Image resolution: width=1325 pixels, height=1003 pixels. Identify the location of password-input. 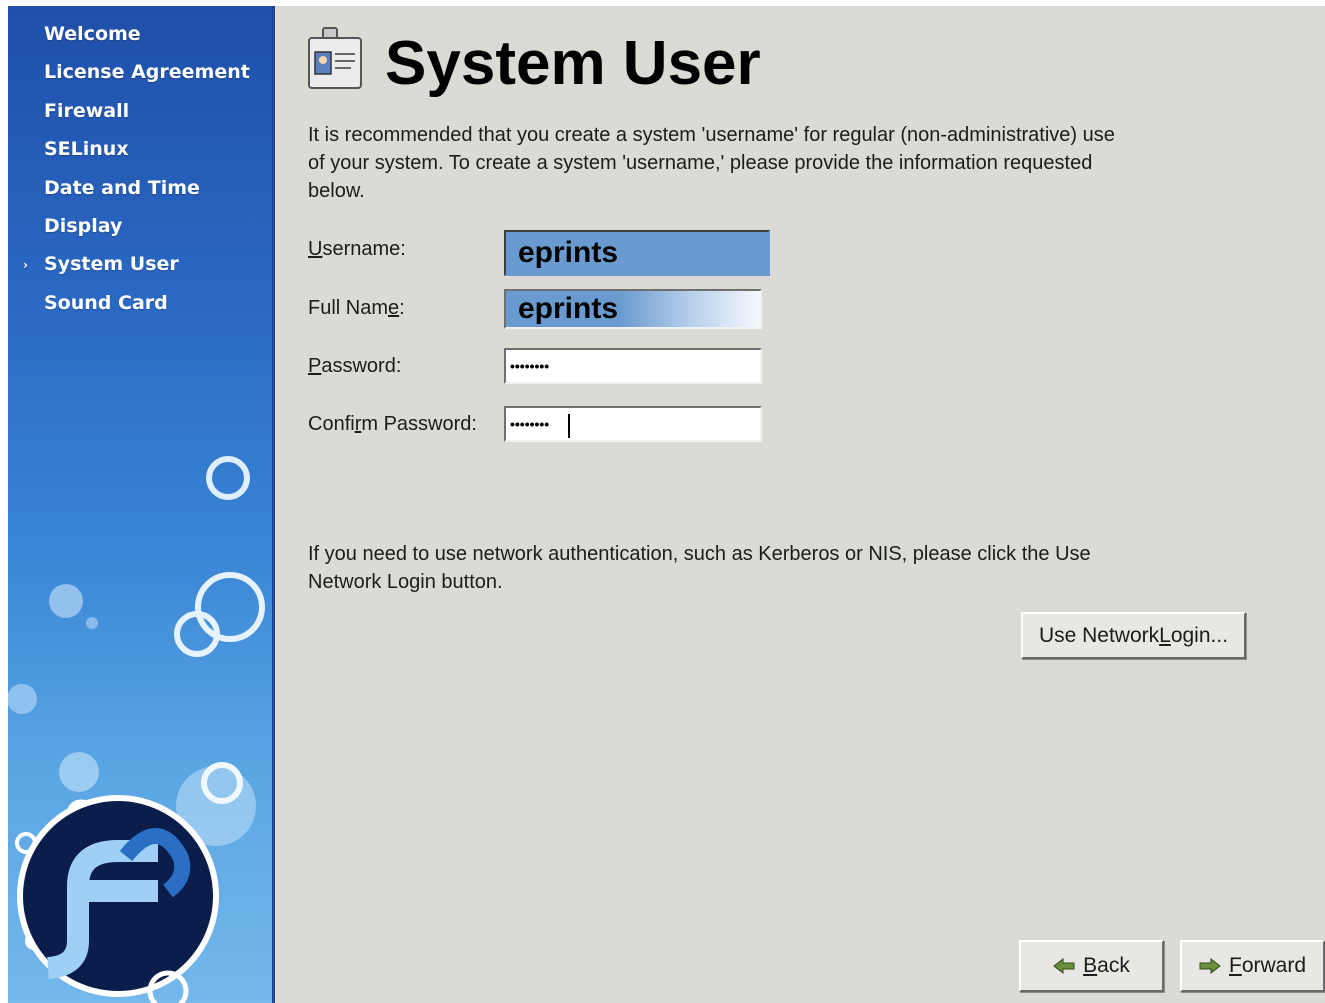
(633, 366).